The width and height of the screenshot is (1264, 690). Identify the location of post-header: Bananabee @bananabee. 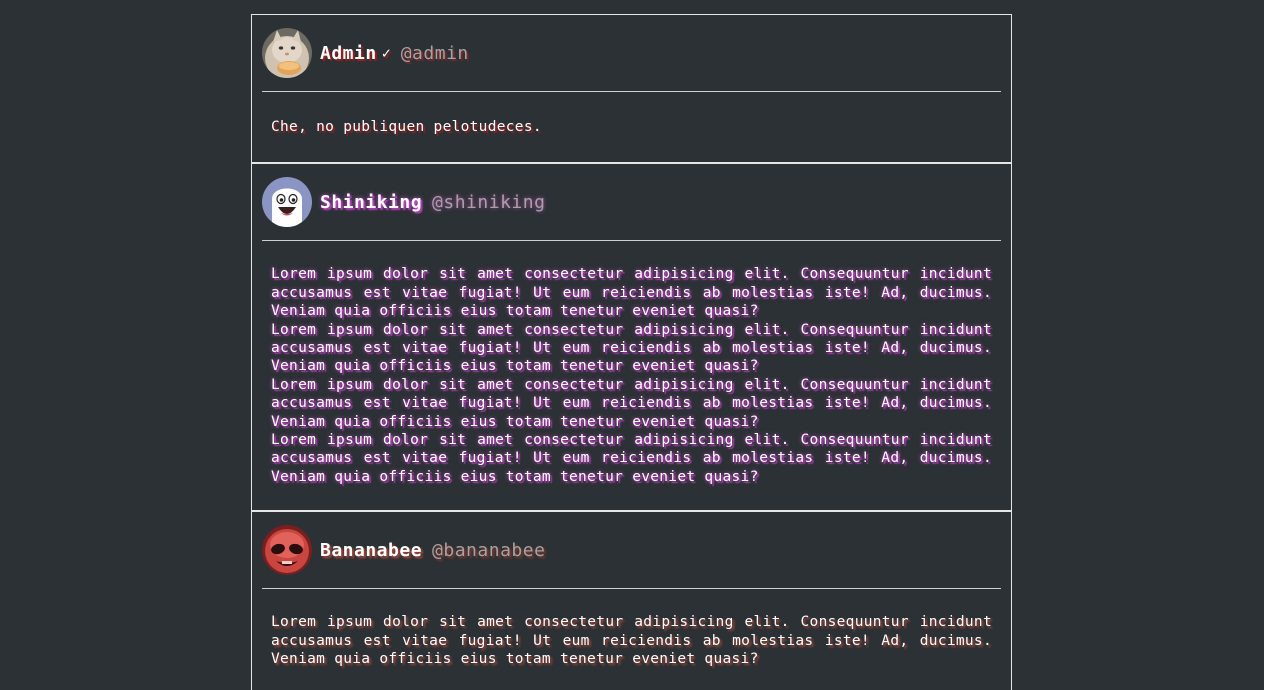
(631, 551).